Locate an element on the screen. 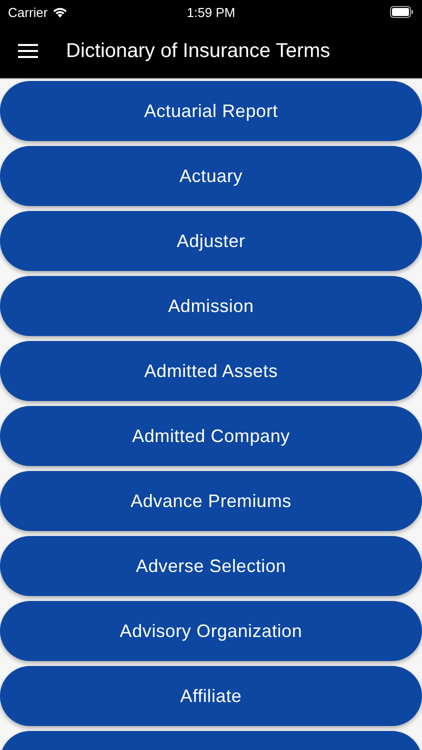 The image size is (422, 750). term-button: Affiliate is located at coordinates (211, 696).